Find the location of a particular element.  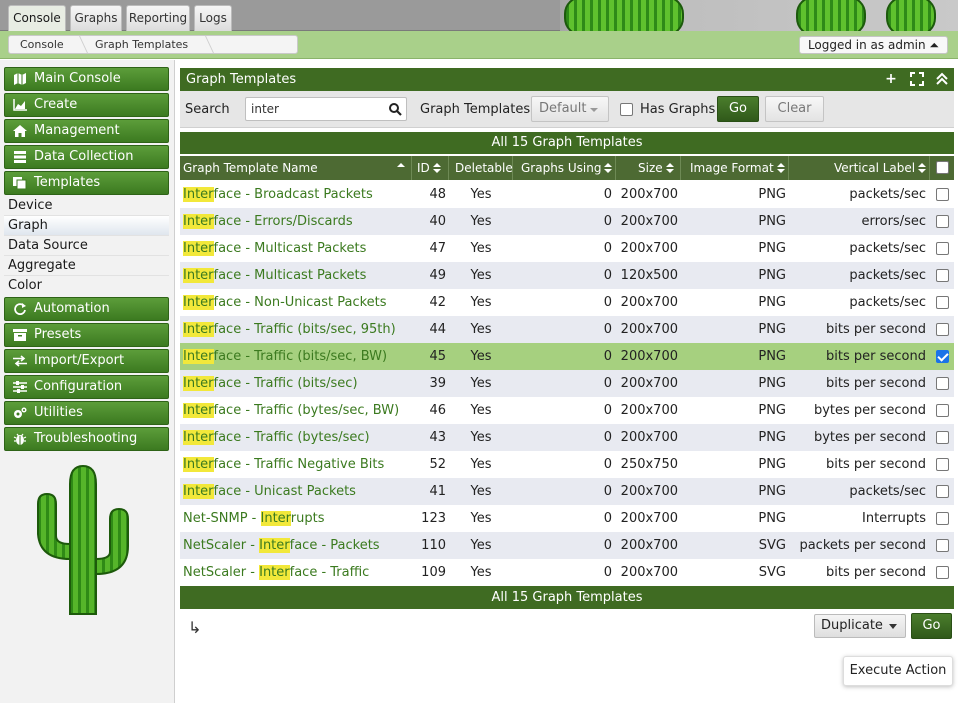

go-button: Go is located at coordinates (738, 109).